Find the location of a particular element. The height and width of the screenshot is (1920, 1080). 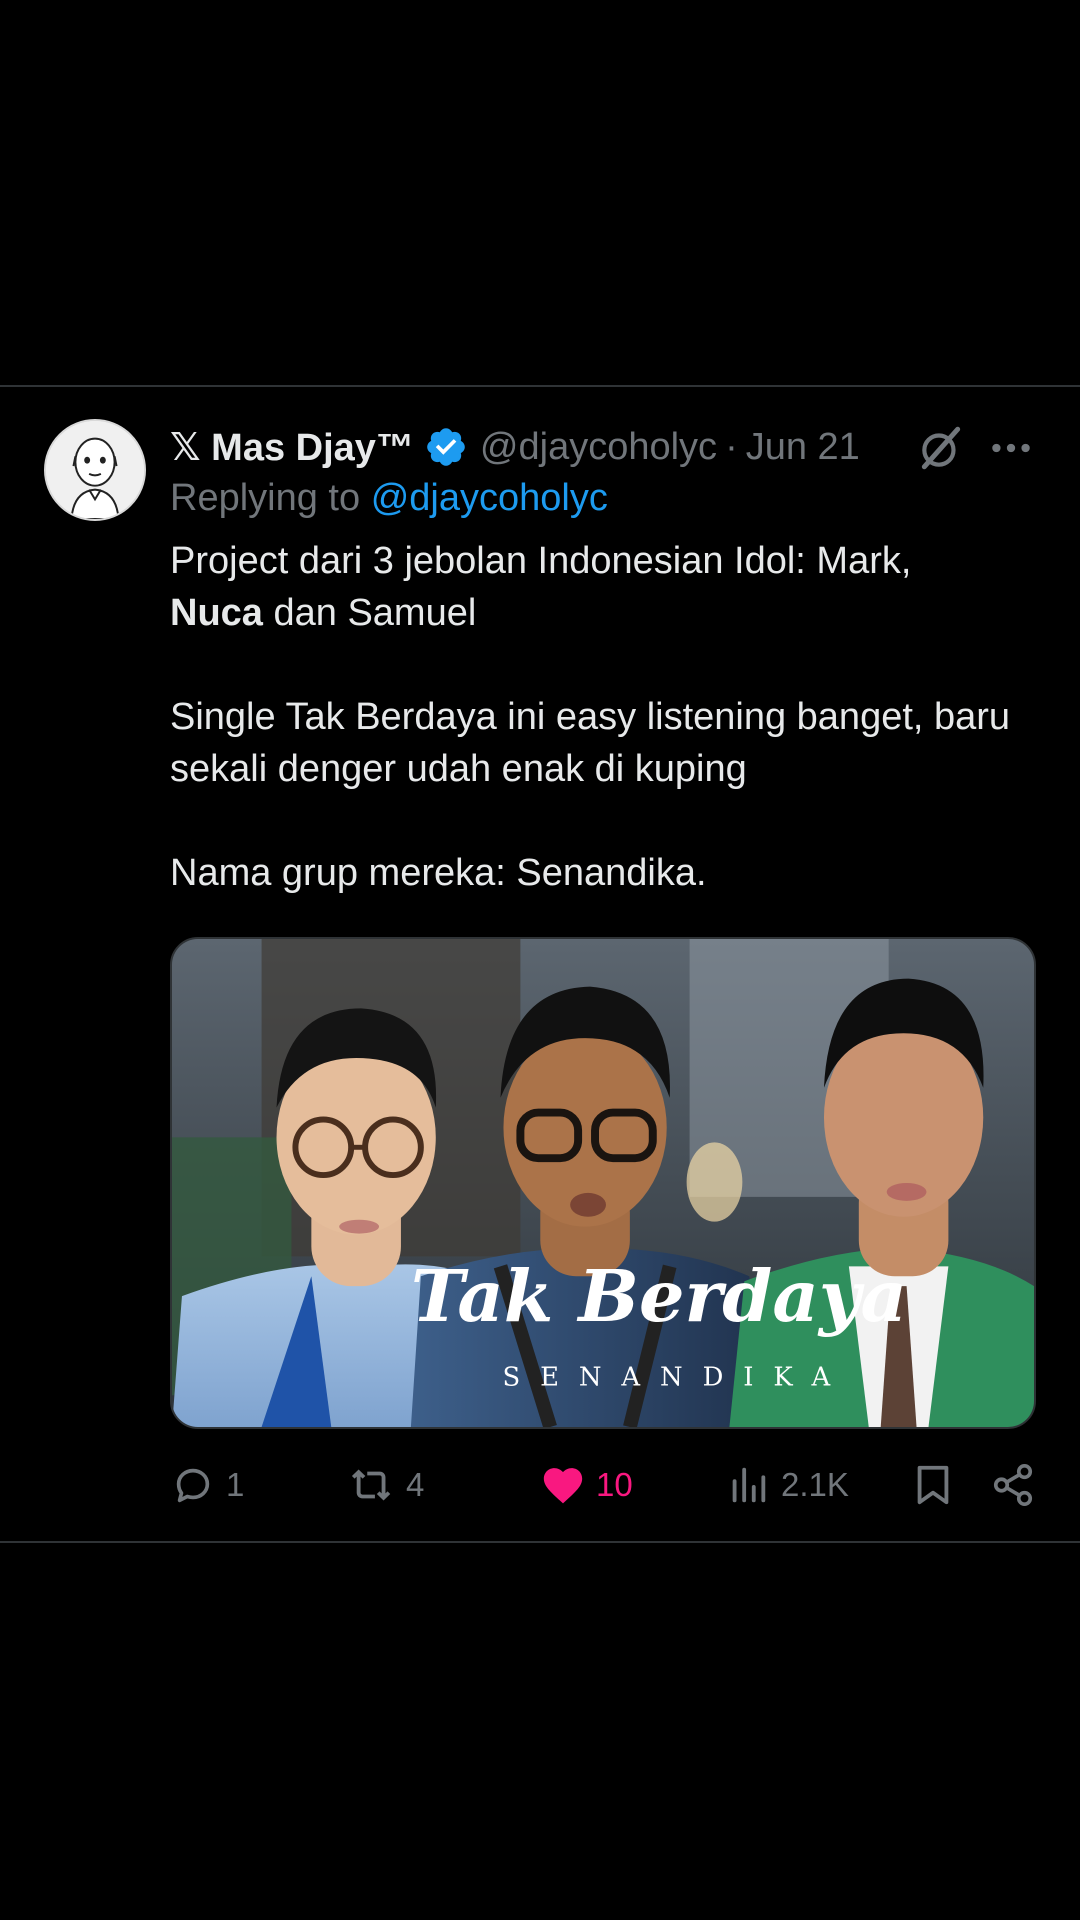

like-count: 10 is located at coordinates (614, 1484).